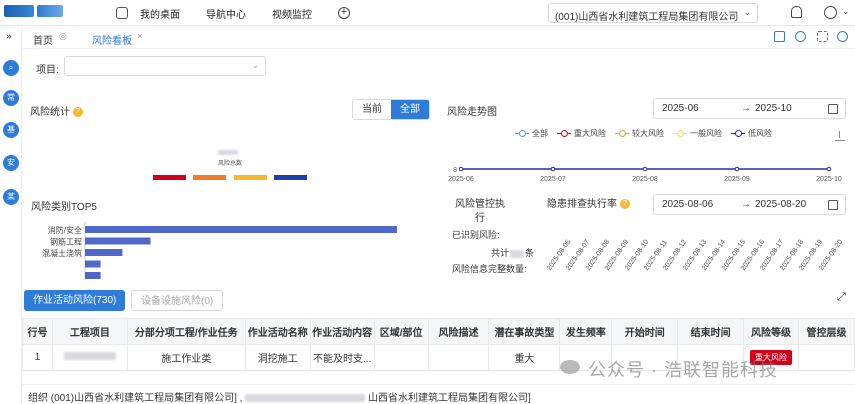  Describe the element at coordinates (177, 300) in the screenshot. I see `tab-equipment-risk: 设备设施风险(0)` at that location.